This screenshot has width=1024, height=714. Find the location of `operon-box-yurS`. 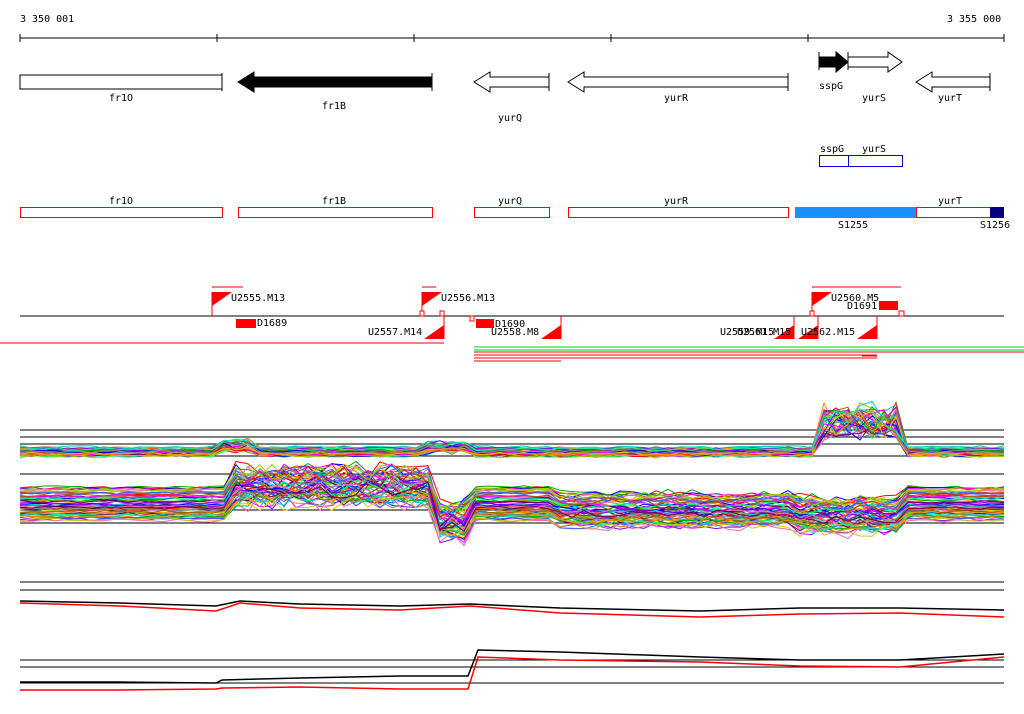

operon-box-yurS is located at coordinates (875, 161).